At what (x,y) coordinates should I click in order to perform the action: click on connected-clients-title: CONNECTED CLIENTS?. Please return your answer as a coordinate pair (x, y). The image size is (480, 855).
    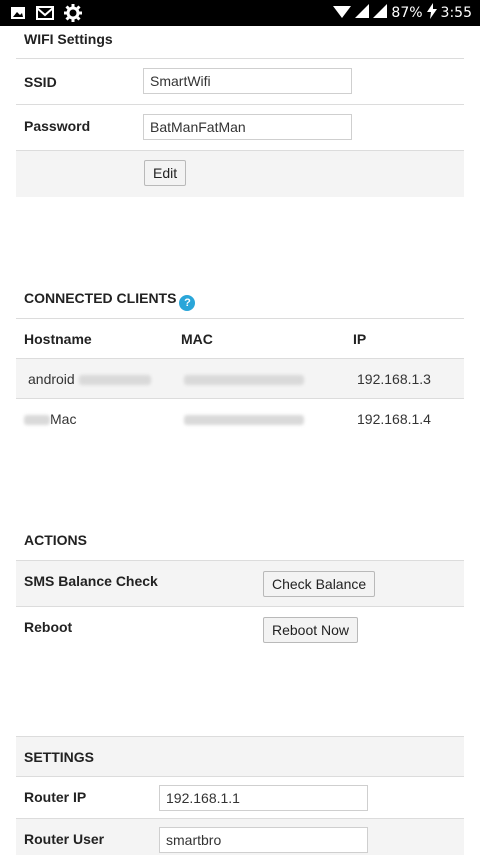
    Looking at the image, I should click on (110, 300).